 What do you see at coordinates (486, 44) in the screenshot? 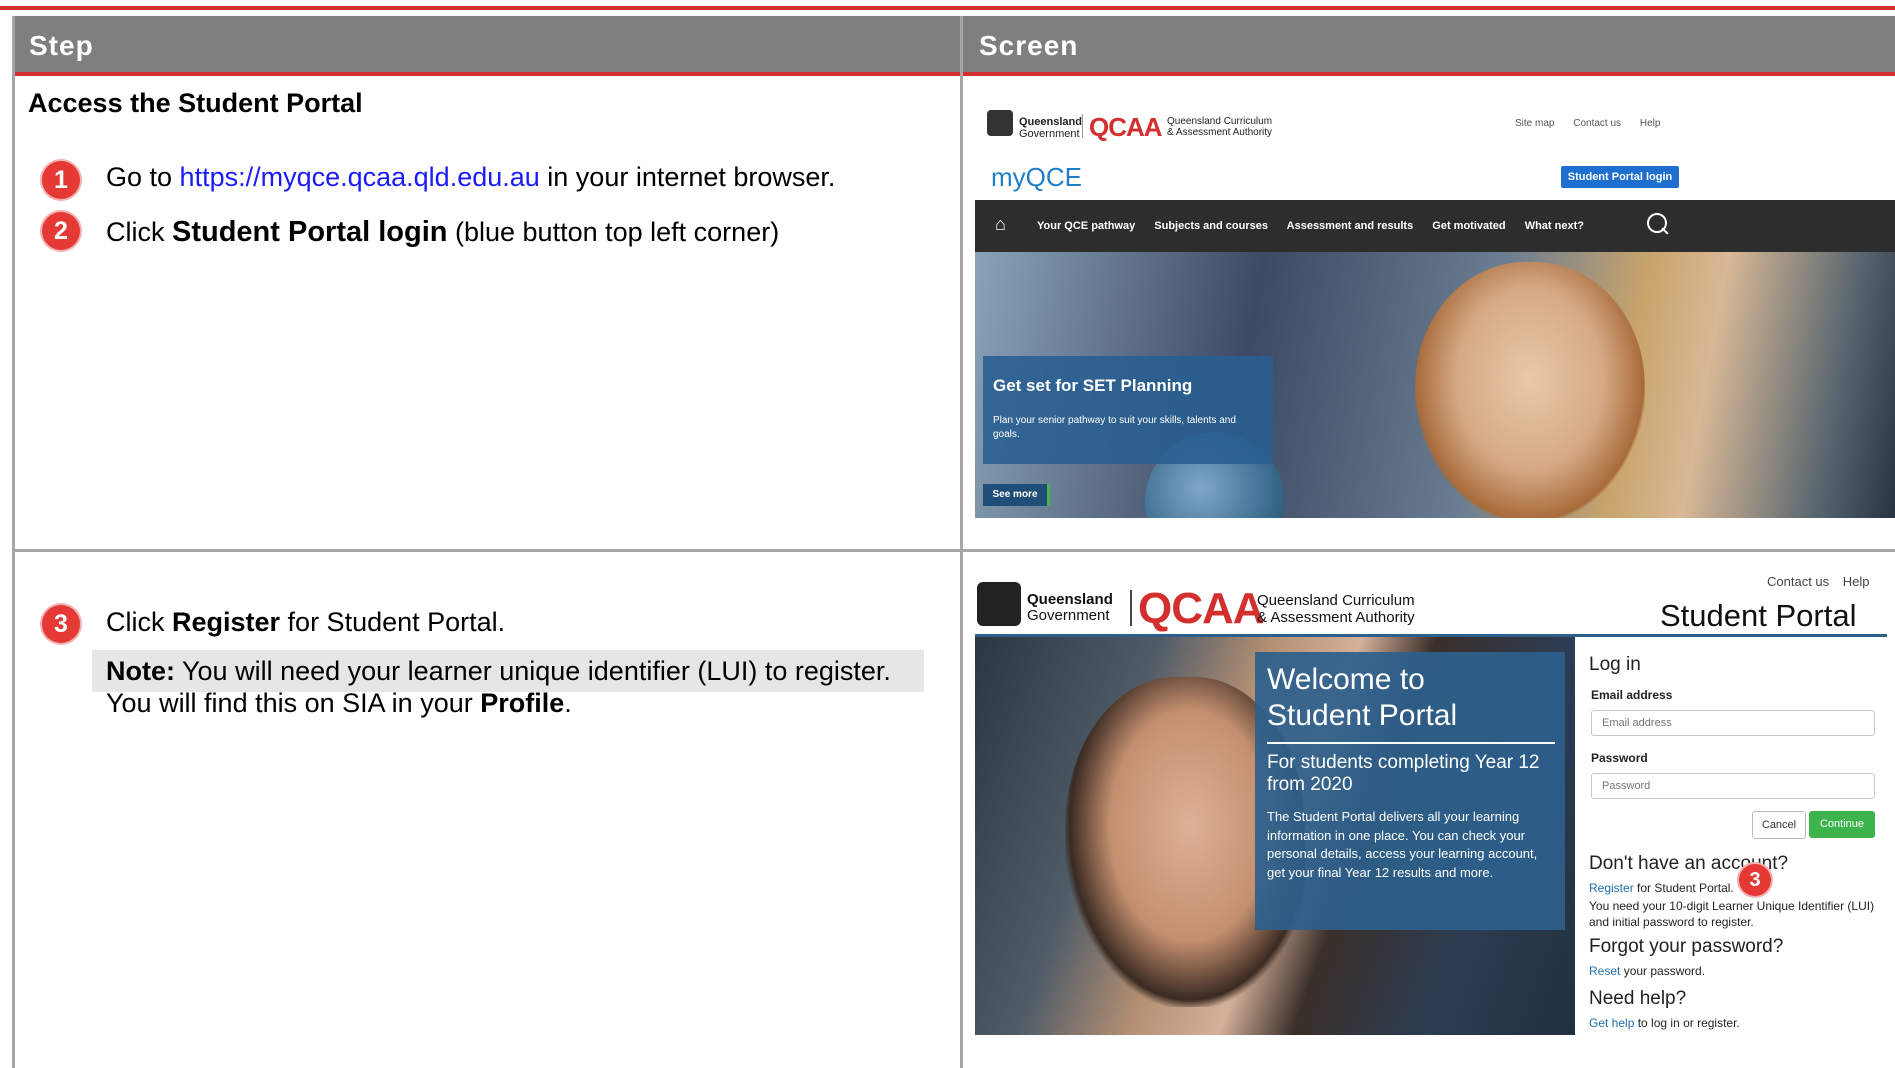
I see `step-column-header: Step` at bounding box center [486, 44].